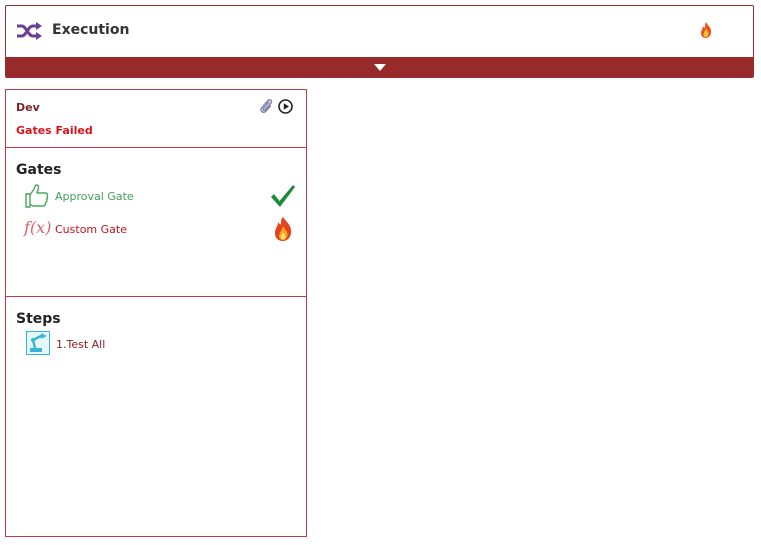 The height and width of the screenshot is (545, 761). Describe the element at coordinates (283, 196) in the screenshot. I see `checkmark-icon` at that location.